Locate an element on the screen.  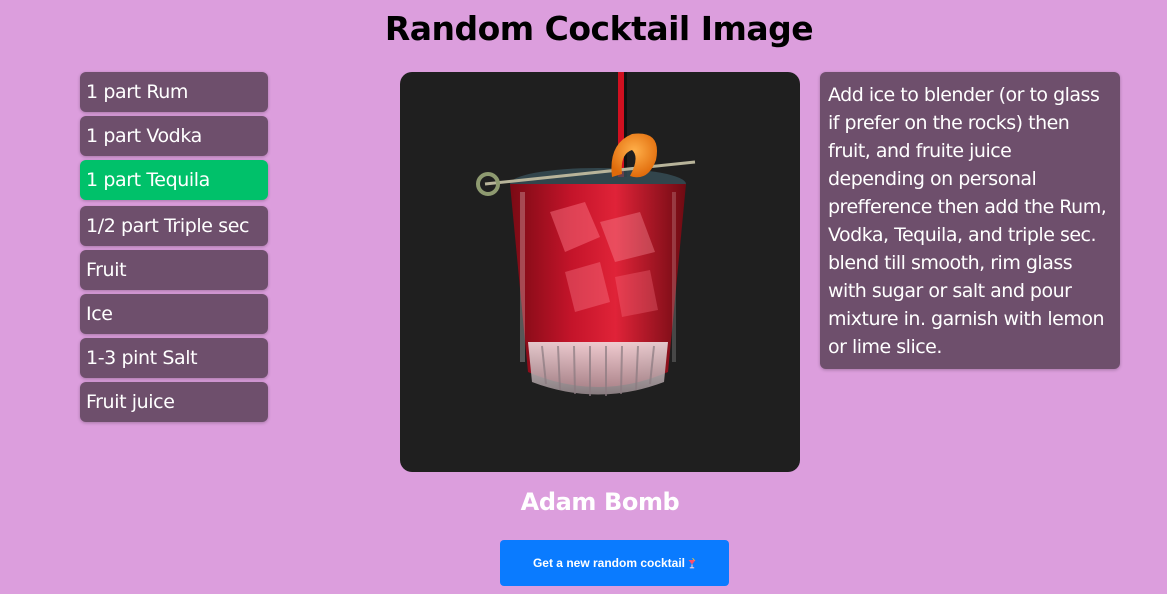
cocktail-photo-illustration is located at coordinates (586, 234).